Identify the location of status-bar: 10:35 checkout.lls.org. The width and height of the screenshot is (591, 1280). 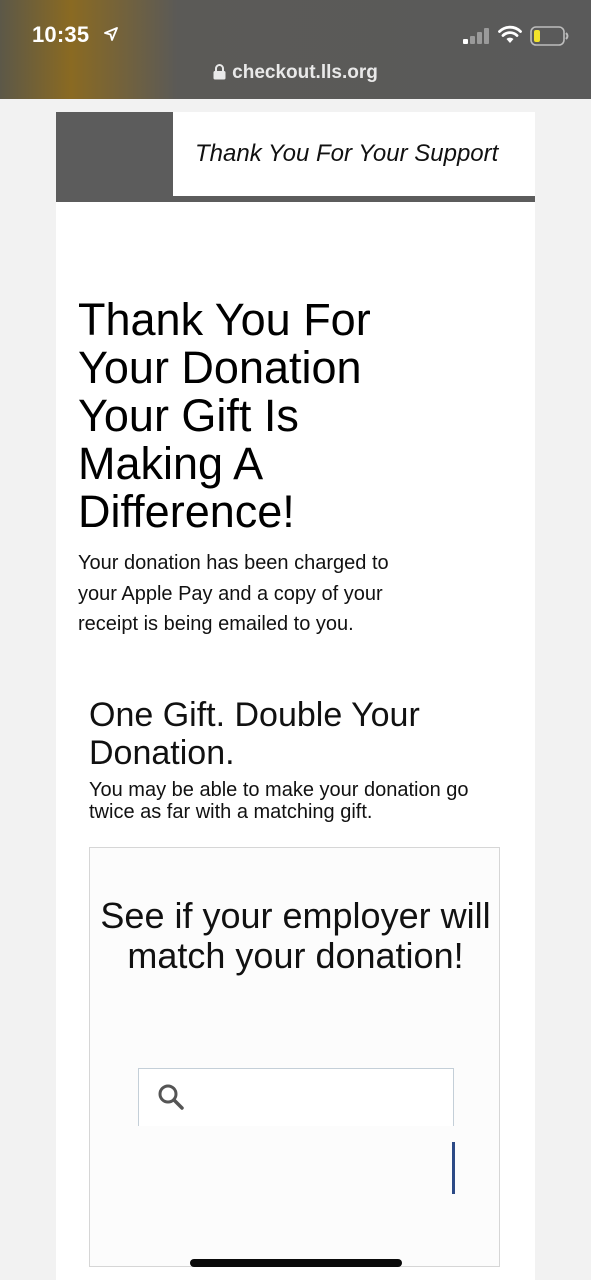
(295, 49).